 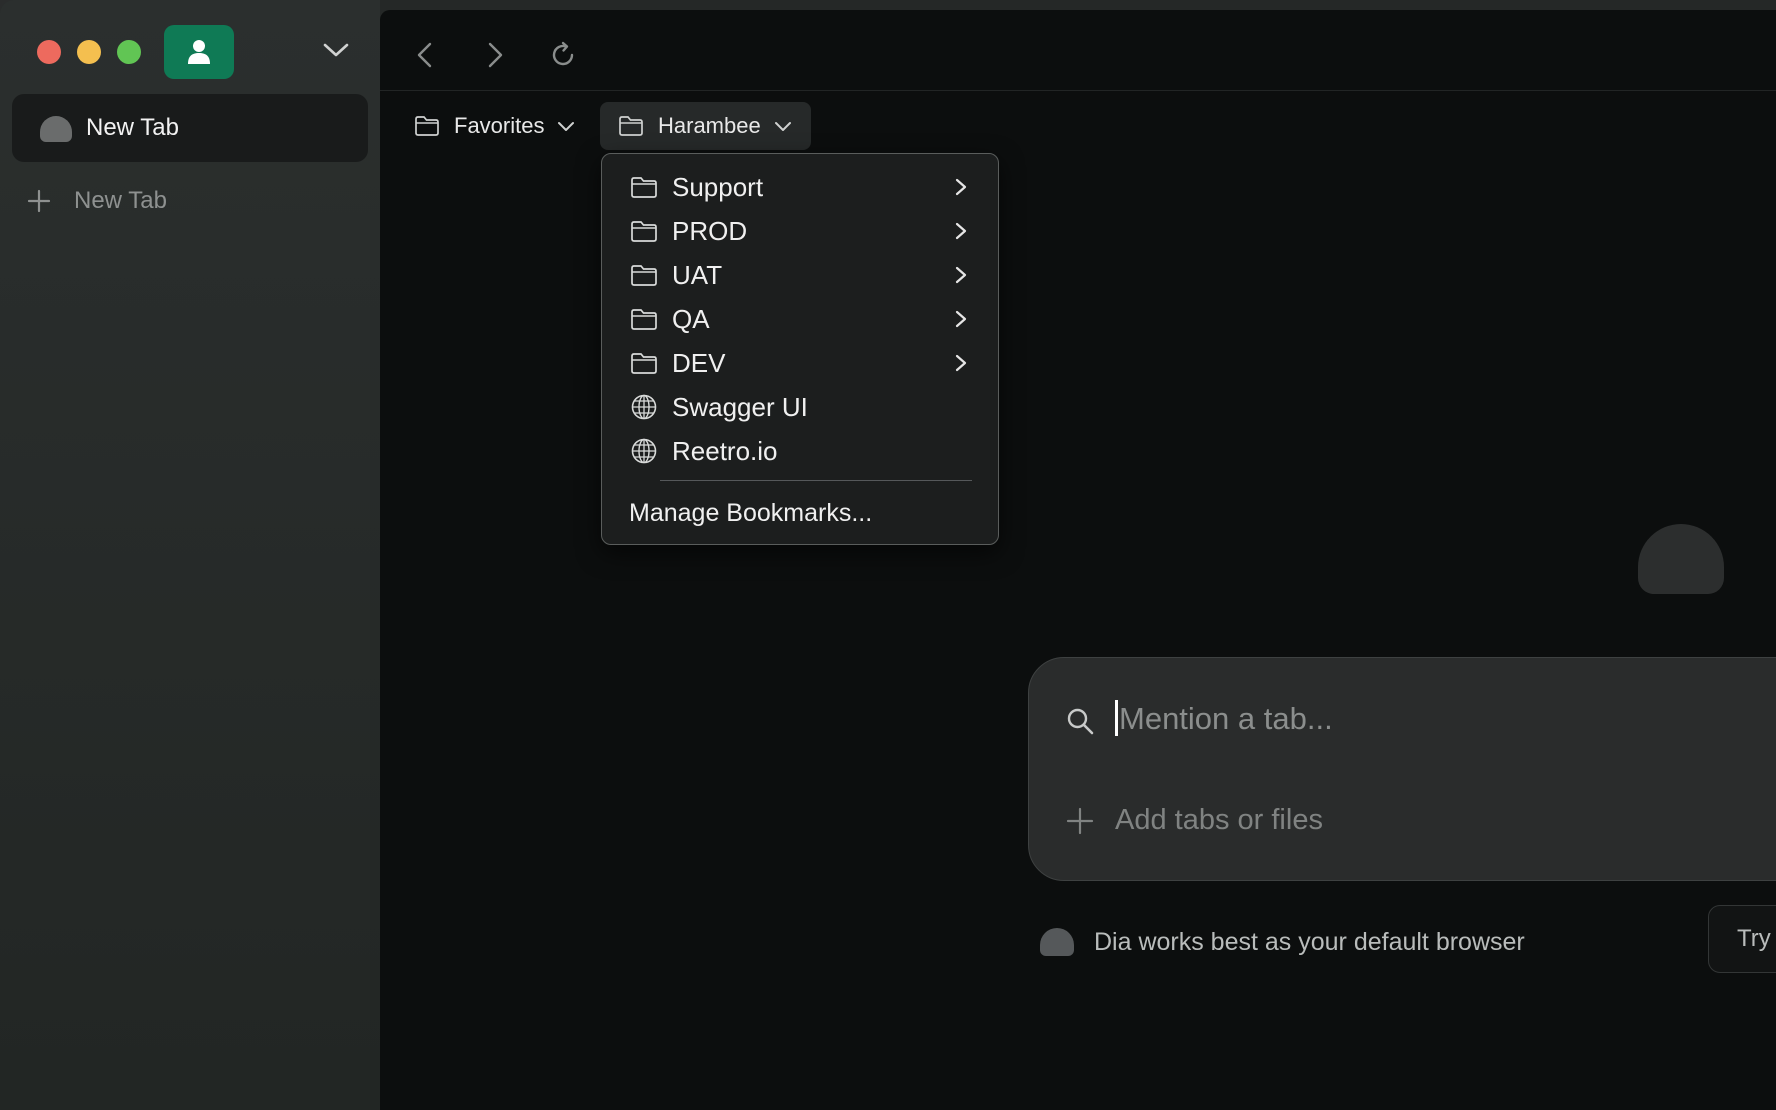 I want to click on menu-item-uat: UAT, so click(x=800, y=275).